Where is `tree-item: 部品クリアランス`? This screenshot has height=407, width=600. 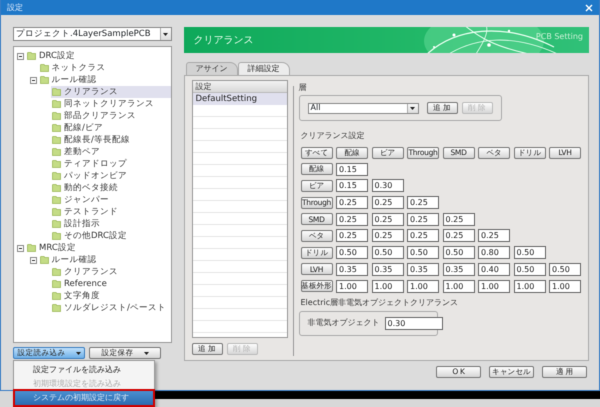
tree-item: 部品クリアランス is located at coordinates (110, 116).